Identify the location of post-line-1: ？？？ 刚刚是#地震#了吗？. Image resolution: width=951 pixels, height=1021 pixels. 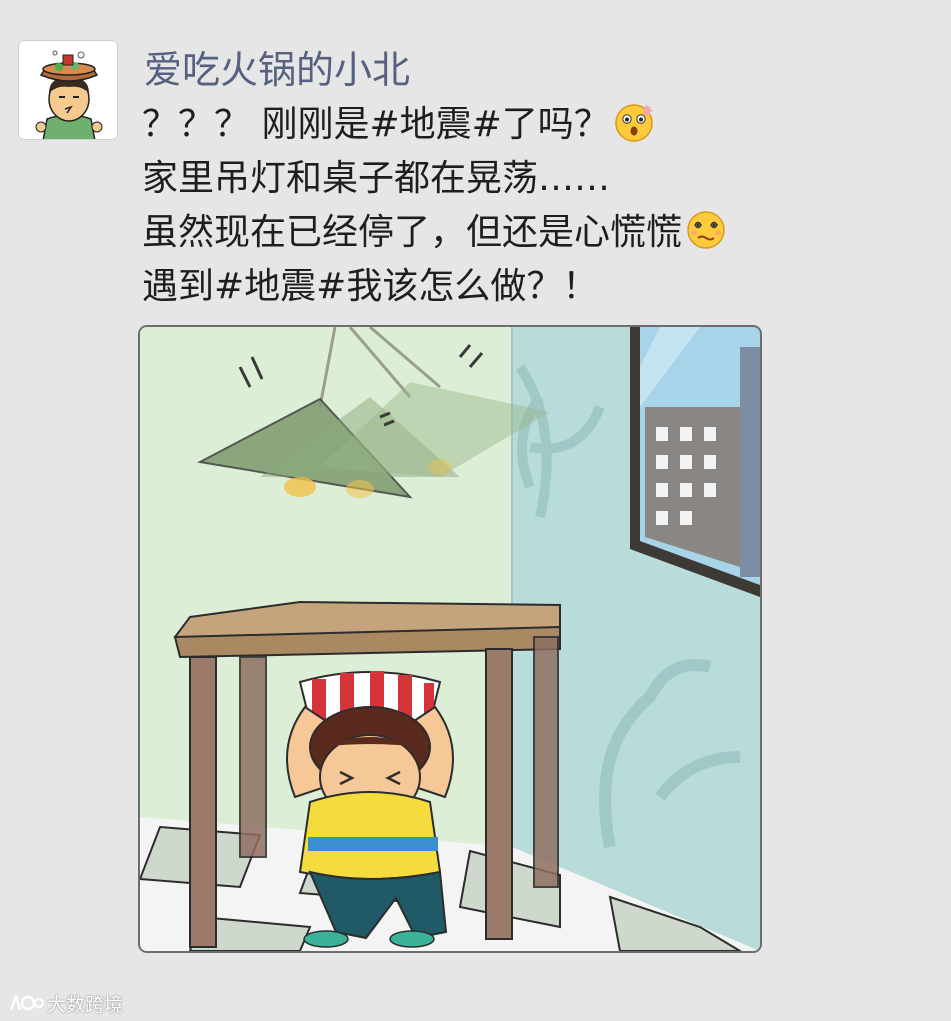
(522, 125).